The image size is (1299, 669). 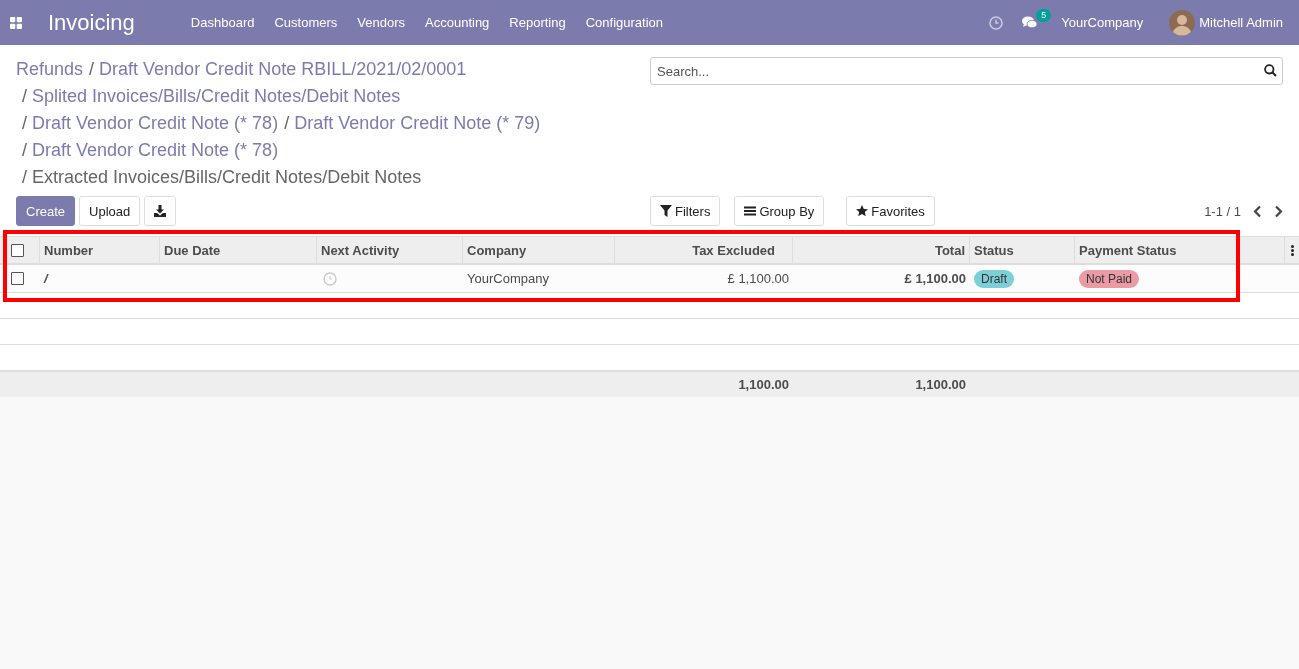 What do you see at coordinates (91, 22) in the screenshot?
I see `app-title: Invoicing` at bounding box center [91, 22].